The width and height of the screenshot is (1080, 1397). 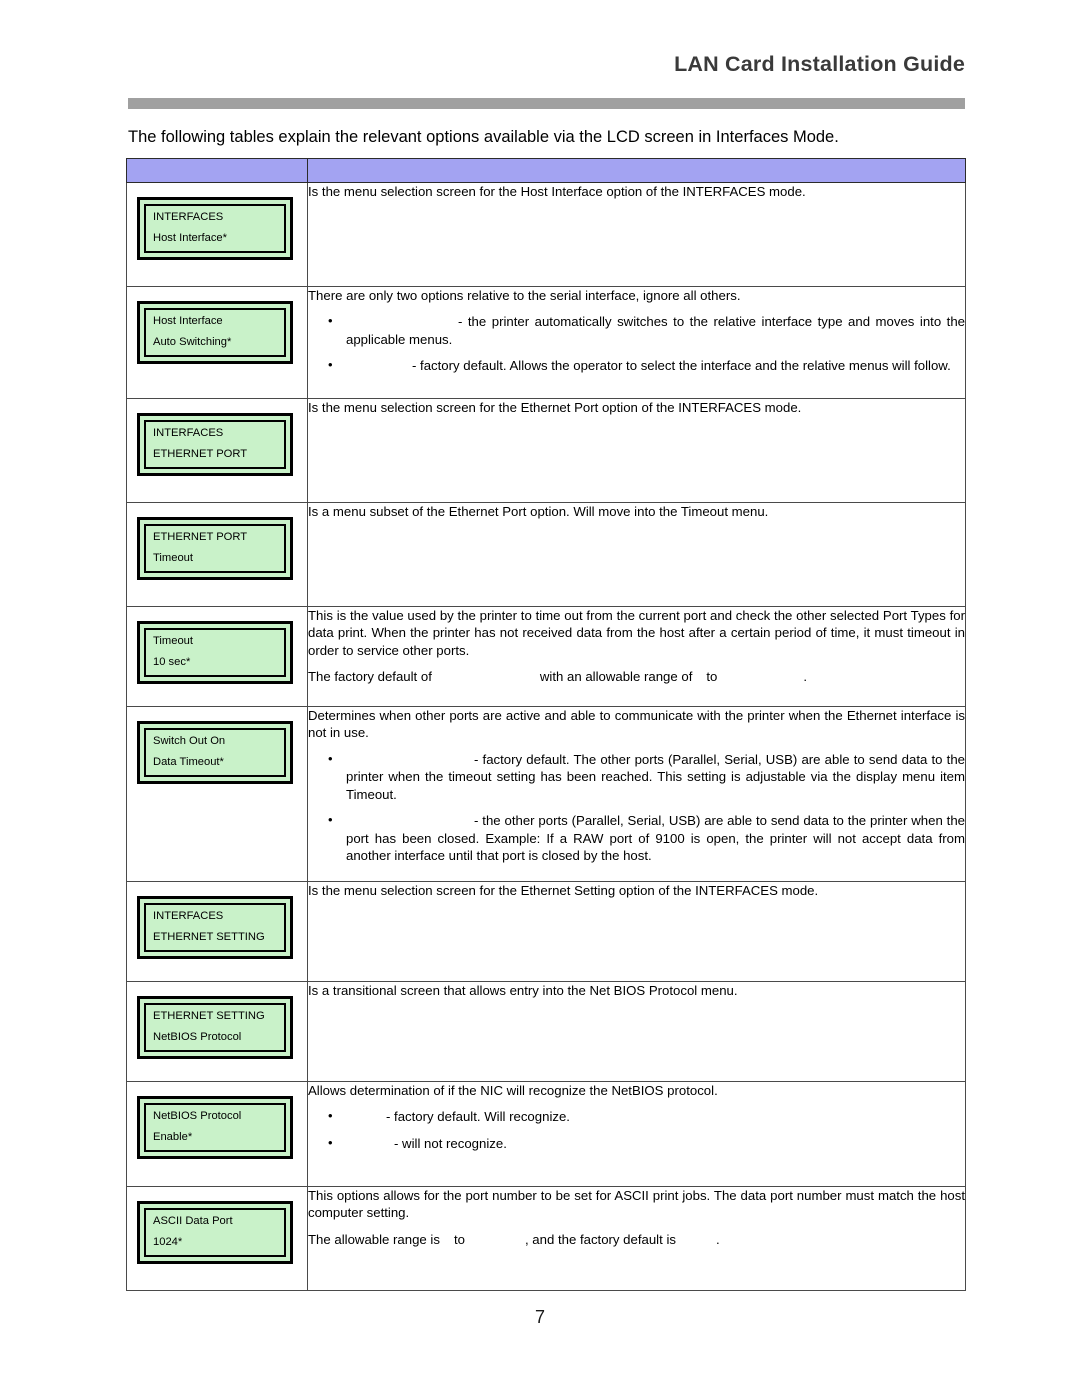 I want to click on lcd-panel: INTERFACES ETHERNET SETTING, so click(x=215, y=928).